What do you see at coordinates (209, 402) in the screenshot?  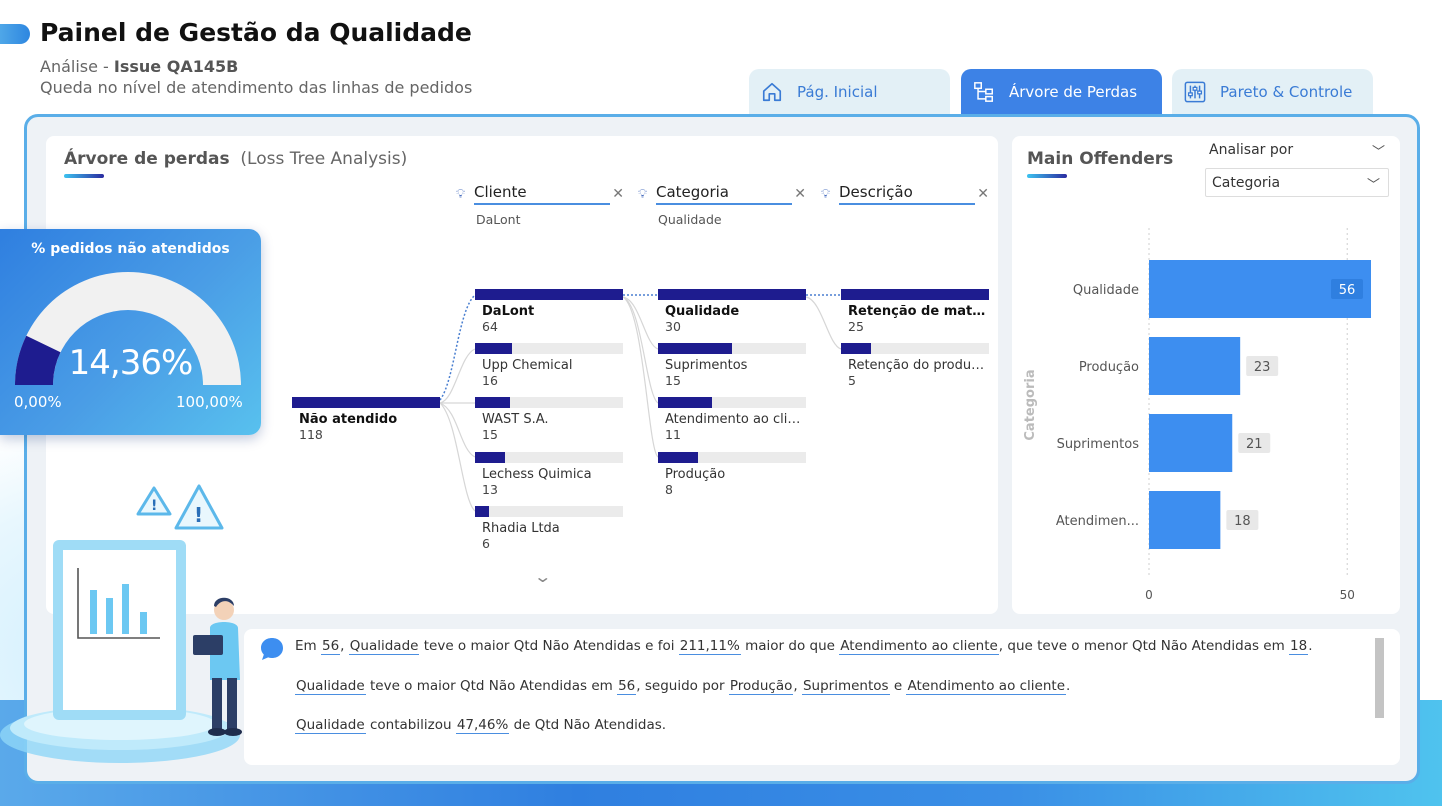 I see `gauge-max-label: 100,00%` at bounding box center [209, 402].